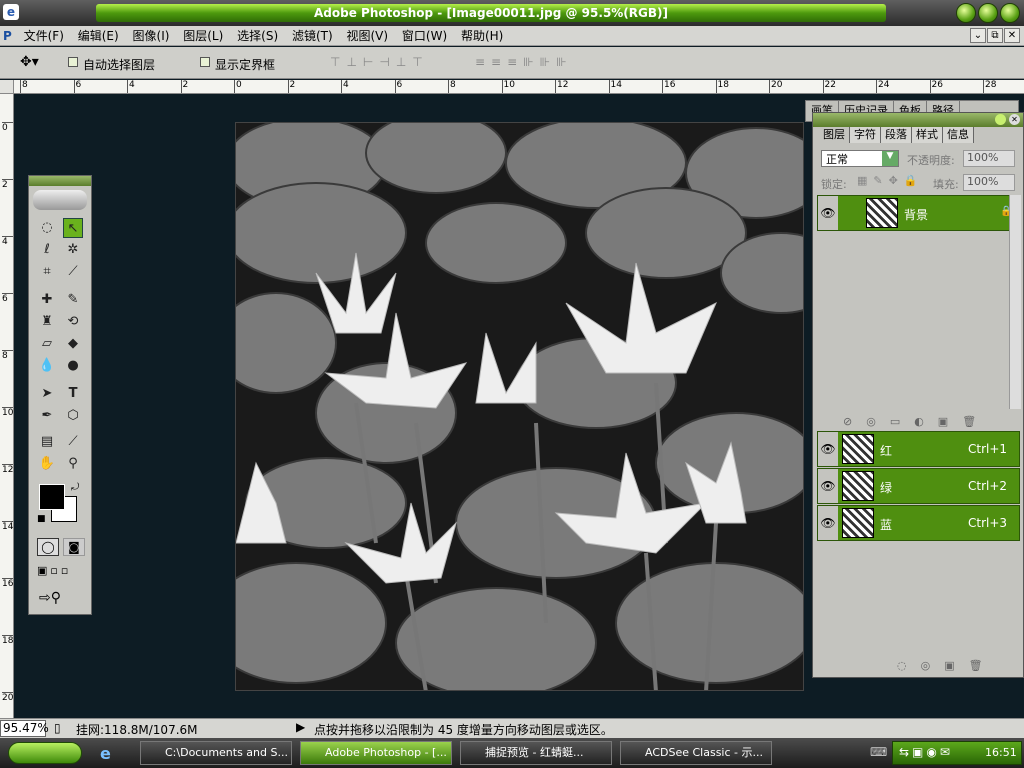  I want to click on clone-stamp-icon: ♜, so click(47, 322).